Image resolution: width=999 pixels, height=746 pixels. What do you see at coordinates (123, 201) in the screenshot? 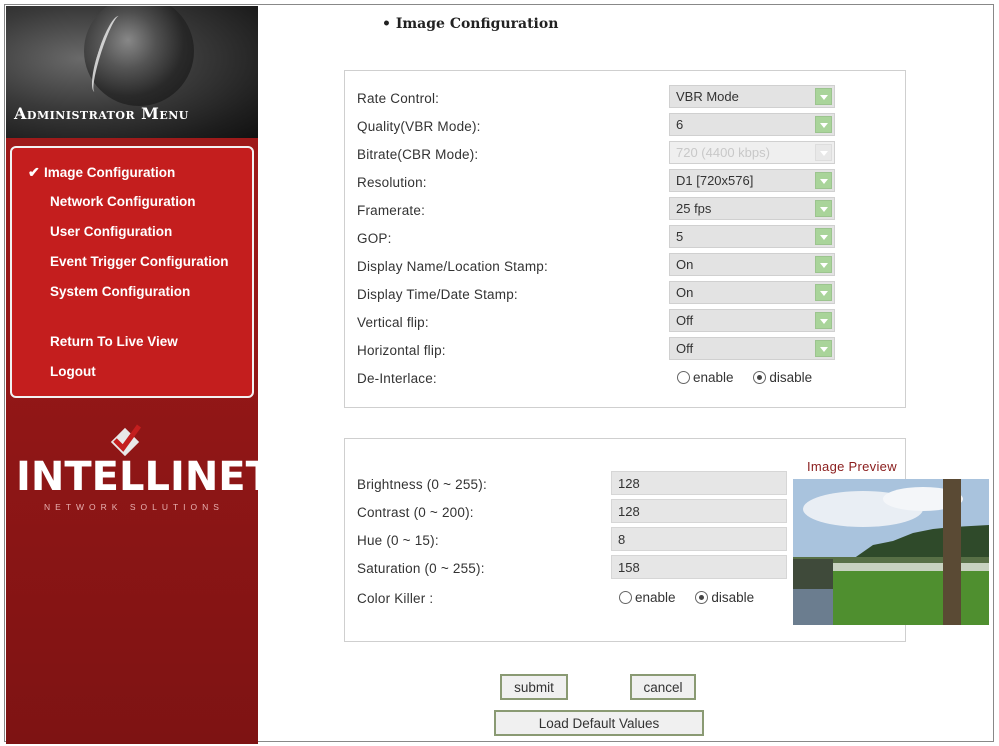
I see `menu-item-network-configuration: Network Configuration` at bounding box center [123, 201].